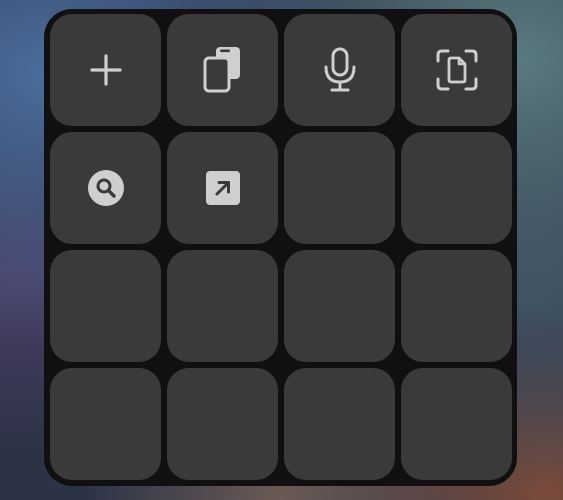 The height and width of the screenshot is (500, 563). I want to click on microphone-icon, so click(340, 70).